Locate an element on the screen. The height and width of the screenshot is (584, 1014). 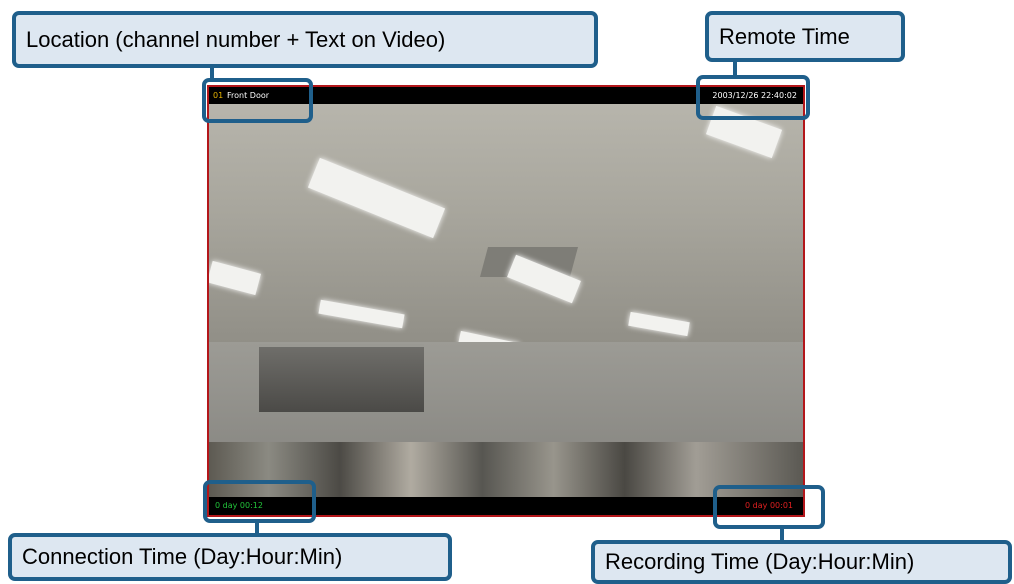
connection-time-callout: Connection Time (Day:Hour:Min) is located at coordinates (230, 557).